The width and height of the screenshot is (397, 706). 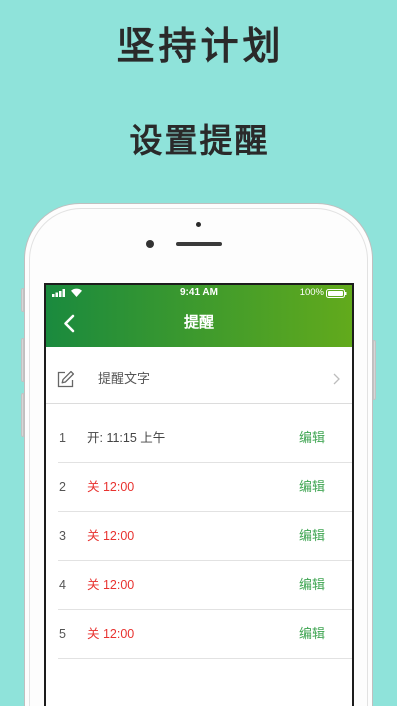 I want to click on reminder-row: 2 关 12:00 编辑, so click(x=205, y=487).